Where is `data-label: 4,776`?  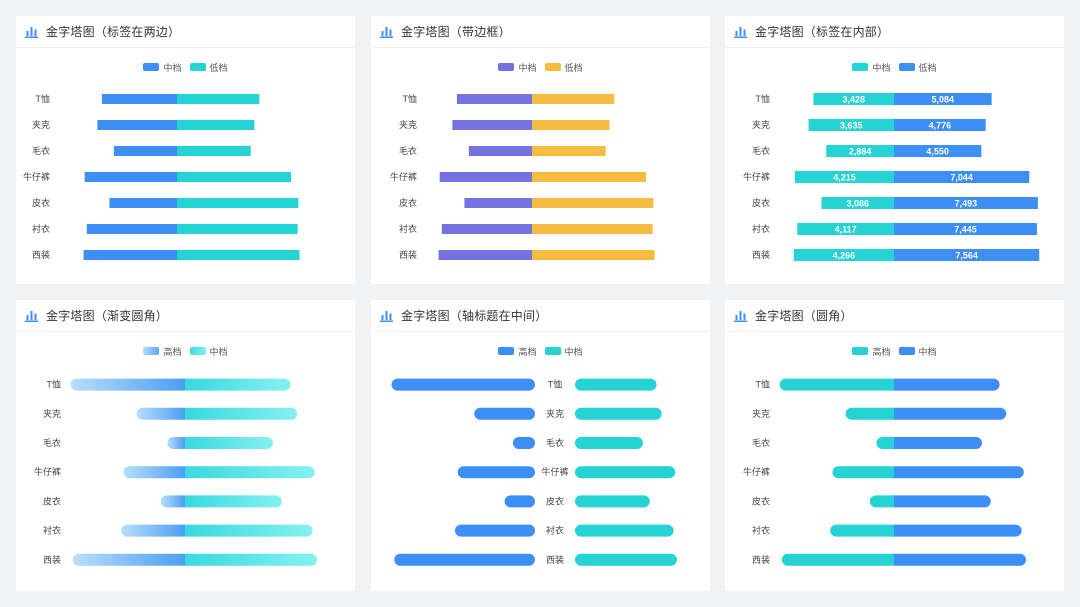
data-label: 4,776 is located at coordinates (940, 126).